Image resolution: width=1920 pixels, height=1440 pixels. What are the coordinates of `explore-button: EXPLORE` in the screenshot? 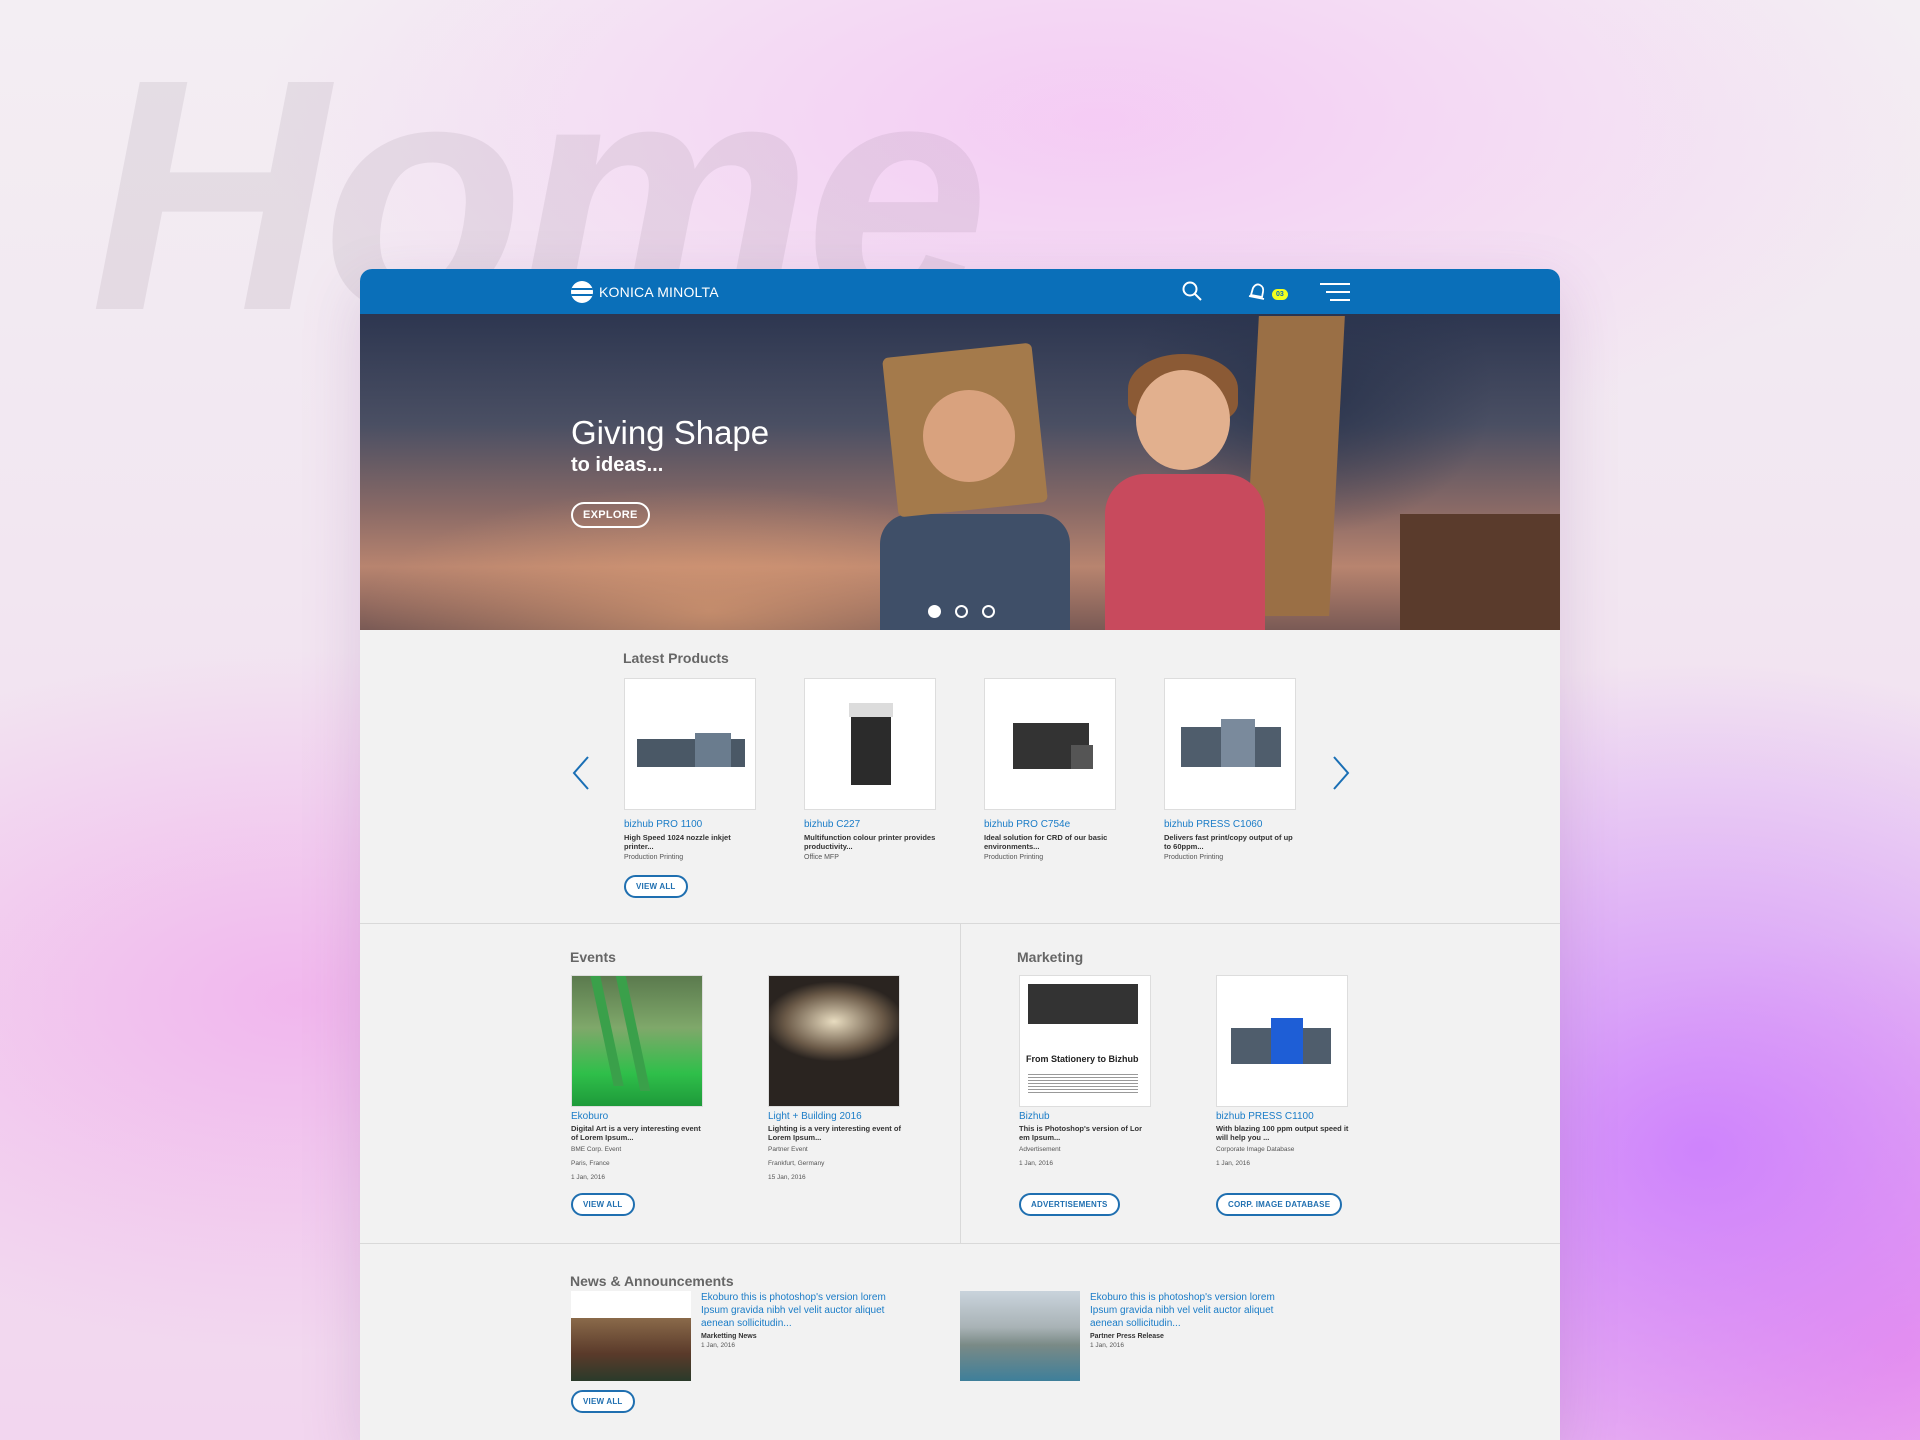 It's located at (610, 515).